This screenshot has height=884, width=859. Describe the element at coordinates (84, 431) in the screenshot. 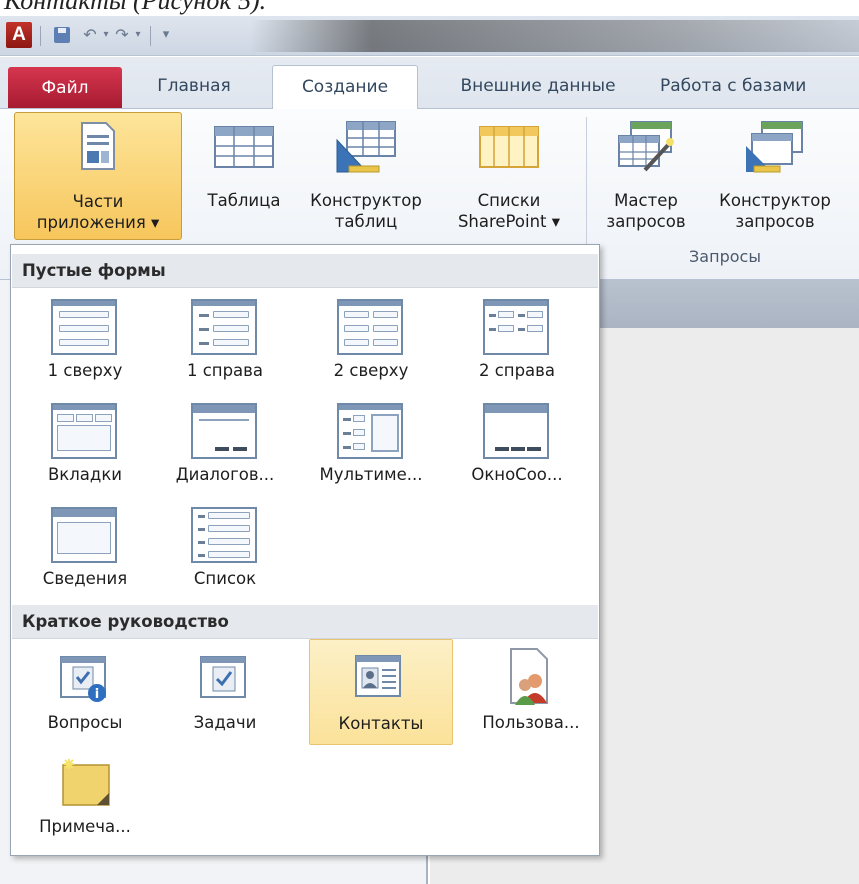

I see `form-tabs-icon` at that location.